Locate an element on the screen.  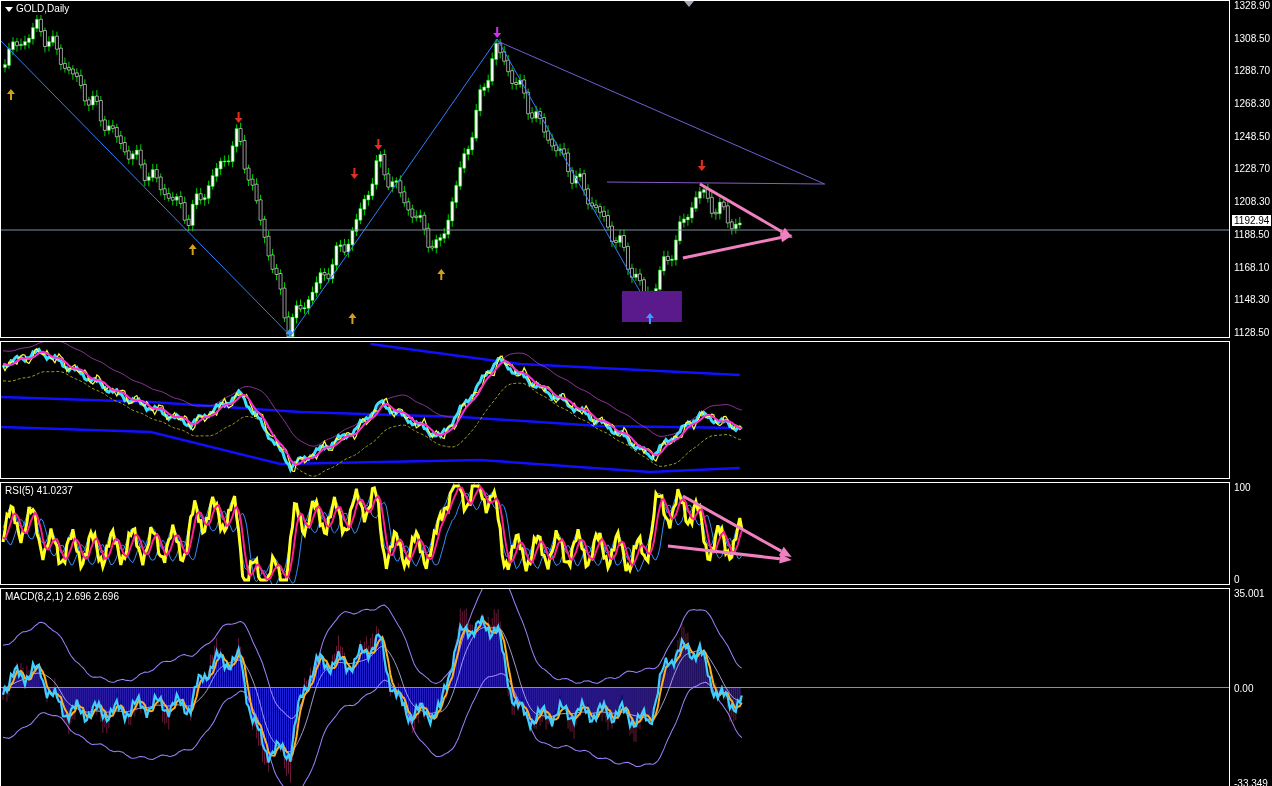
price-axis-label: 1268.30 is located at coordinates (1253, 104).